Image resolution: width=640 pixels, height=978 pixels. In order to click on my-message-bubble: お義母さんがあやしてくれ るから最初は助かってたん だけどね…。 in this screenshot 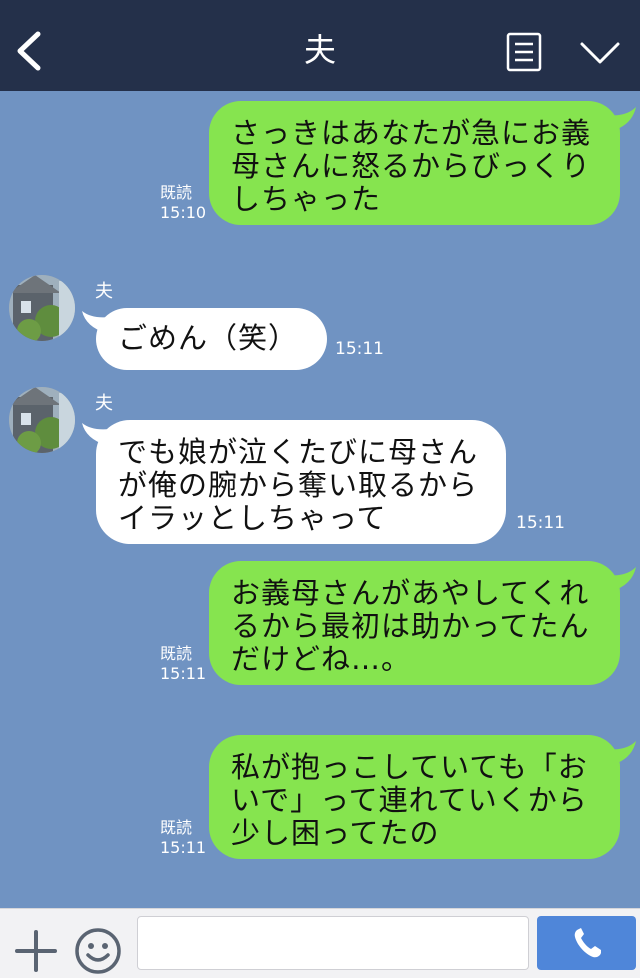, I will do `click(414, 623)`.